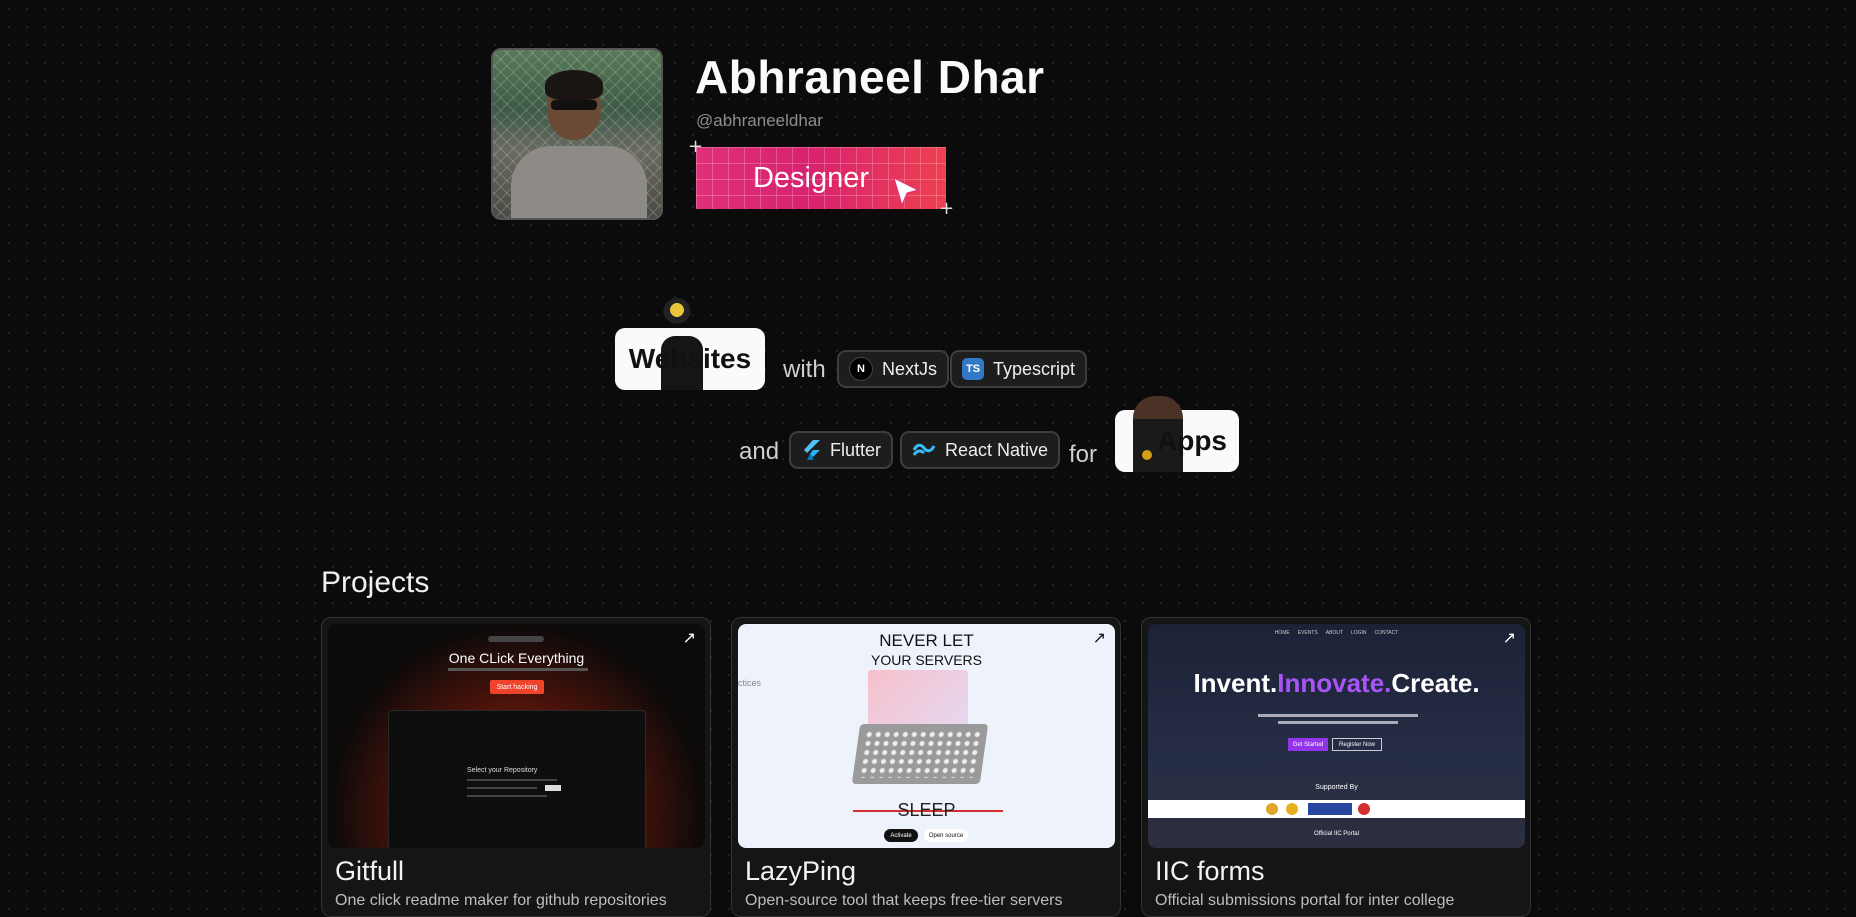  I want to click on typescript-icon: TS, so click(973, 369).